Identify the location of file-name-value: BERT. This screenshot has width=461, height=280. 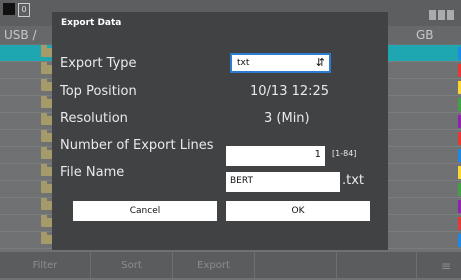
(241, 181).